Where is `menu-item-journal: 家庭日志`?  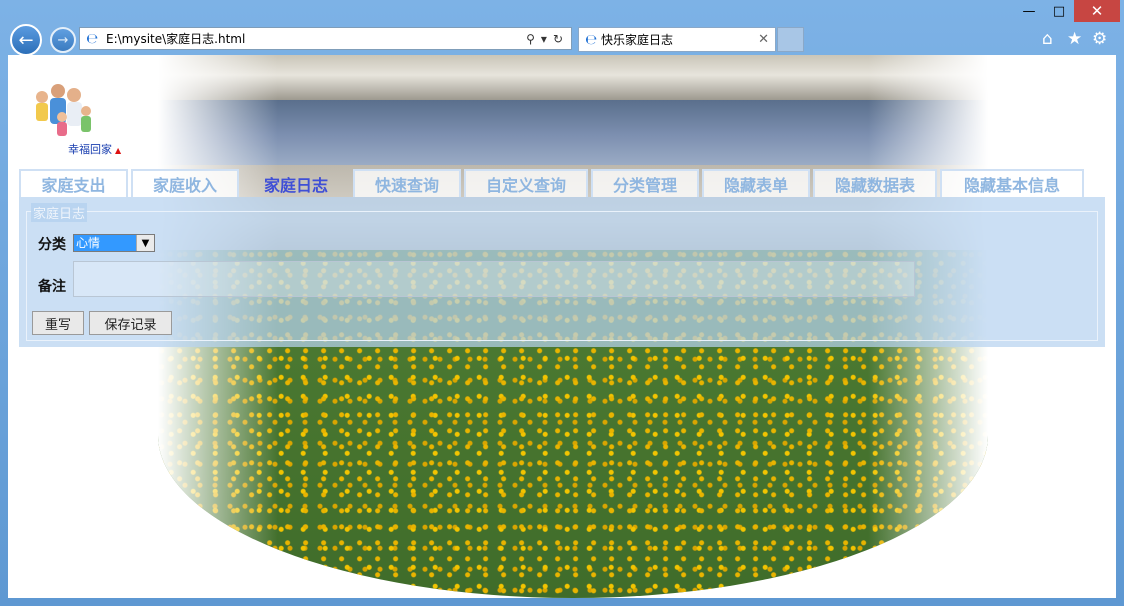
menu-item-journal: 家庭日志 is located at coordinates (296, 183).